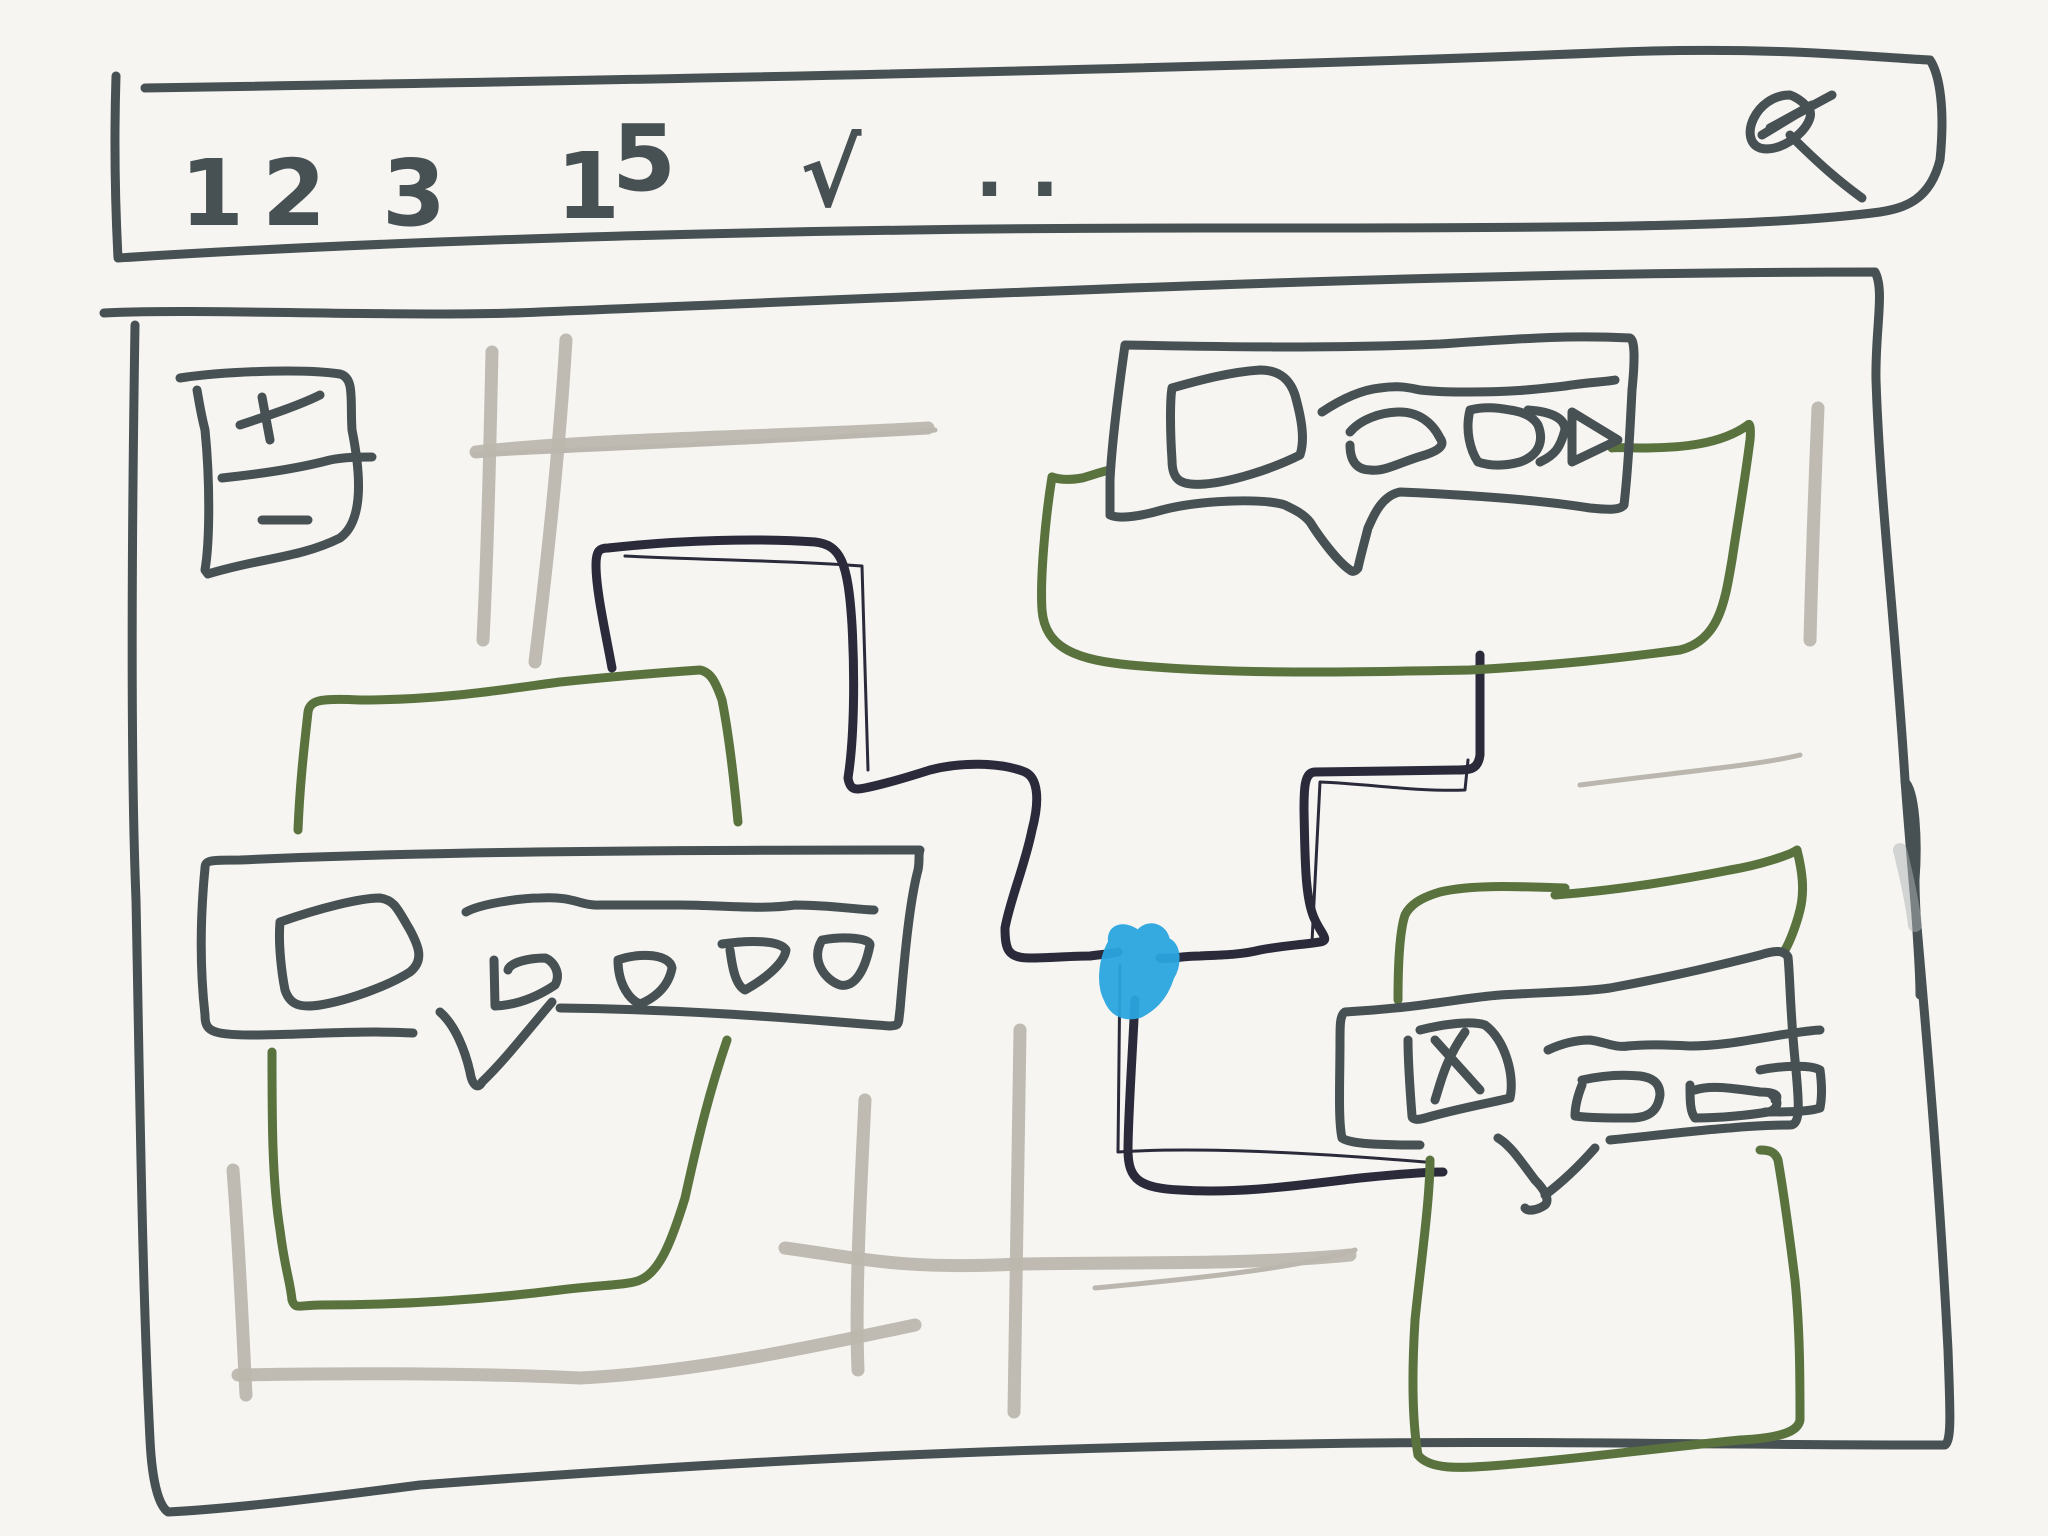 Image resolution: width=2048 pixels, height=1536 pixels. What do you see at coordinates (588, 186) in the screenshot?
I see `breadcrumb-item-4: 1` at bounding box center [588, 186].